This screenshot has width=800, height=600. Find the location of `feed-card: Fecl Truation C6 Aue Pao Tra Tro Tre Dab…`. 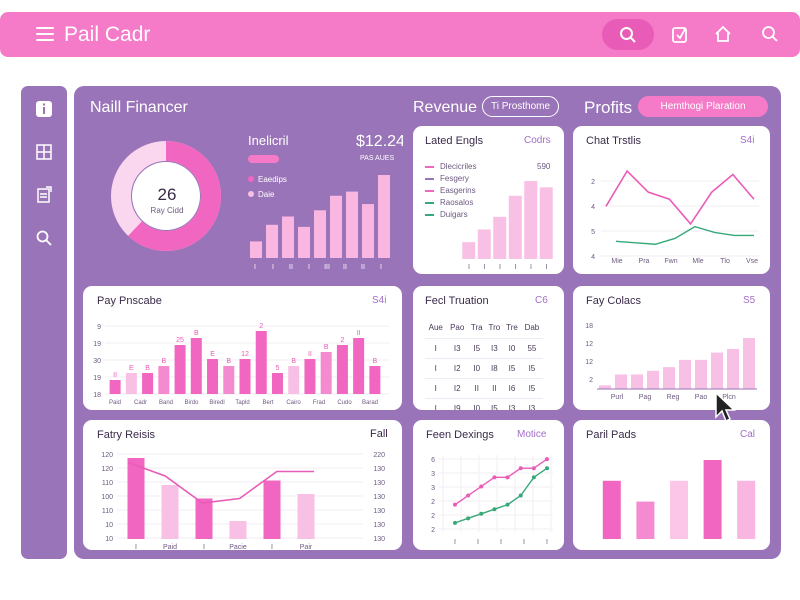

feed-card: Fecl Truation C6 Aue Pao Tra Tro Tre Dab… is located at coordinates (488, 348).